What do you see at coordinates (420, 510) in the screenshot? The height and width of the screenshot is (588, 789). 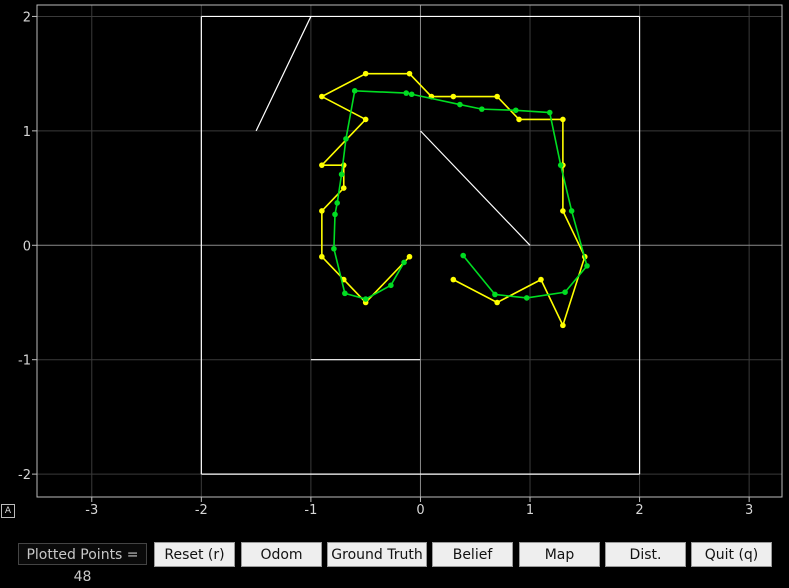 I see `x-tick-label: 0` at bounding box center [420, 510].